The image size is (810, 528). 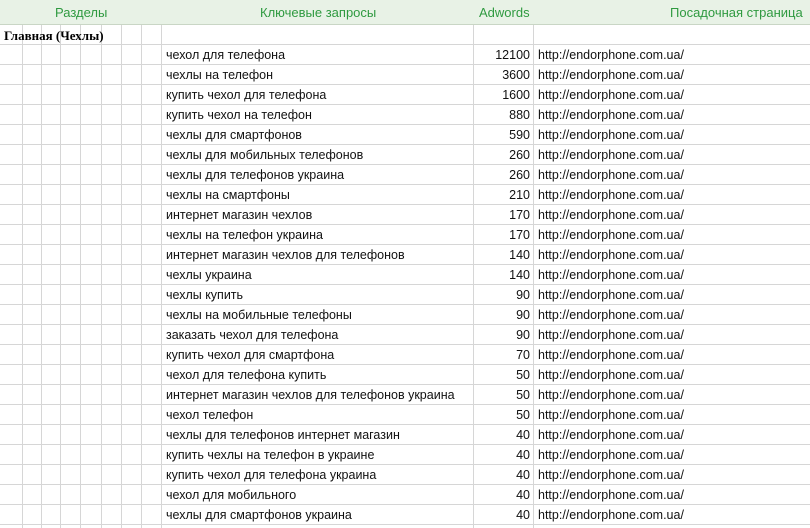 I want to click on keyword-cell: купить чехол для телефона украина, so click(x=271, y=475).